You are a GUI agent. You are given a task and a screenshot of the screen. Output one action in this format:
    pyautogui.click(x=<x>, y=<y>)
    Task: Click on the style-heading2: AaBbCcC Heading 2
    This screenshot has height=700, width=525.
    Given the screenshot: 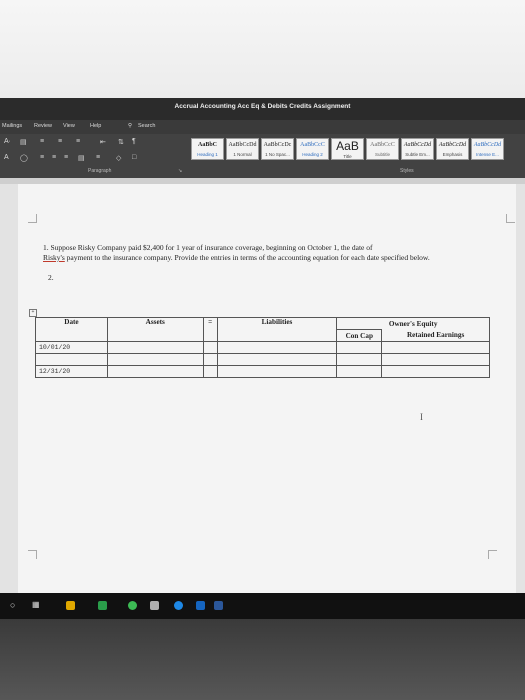 What is the action you would take?
    pyautogui.click(x=312, y=149)
    